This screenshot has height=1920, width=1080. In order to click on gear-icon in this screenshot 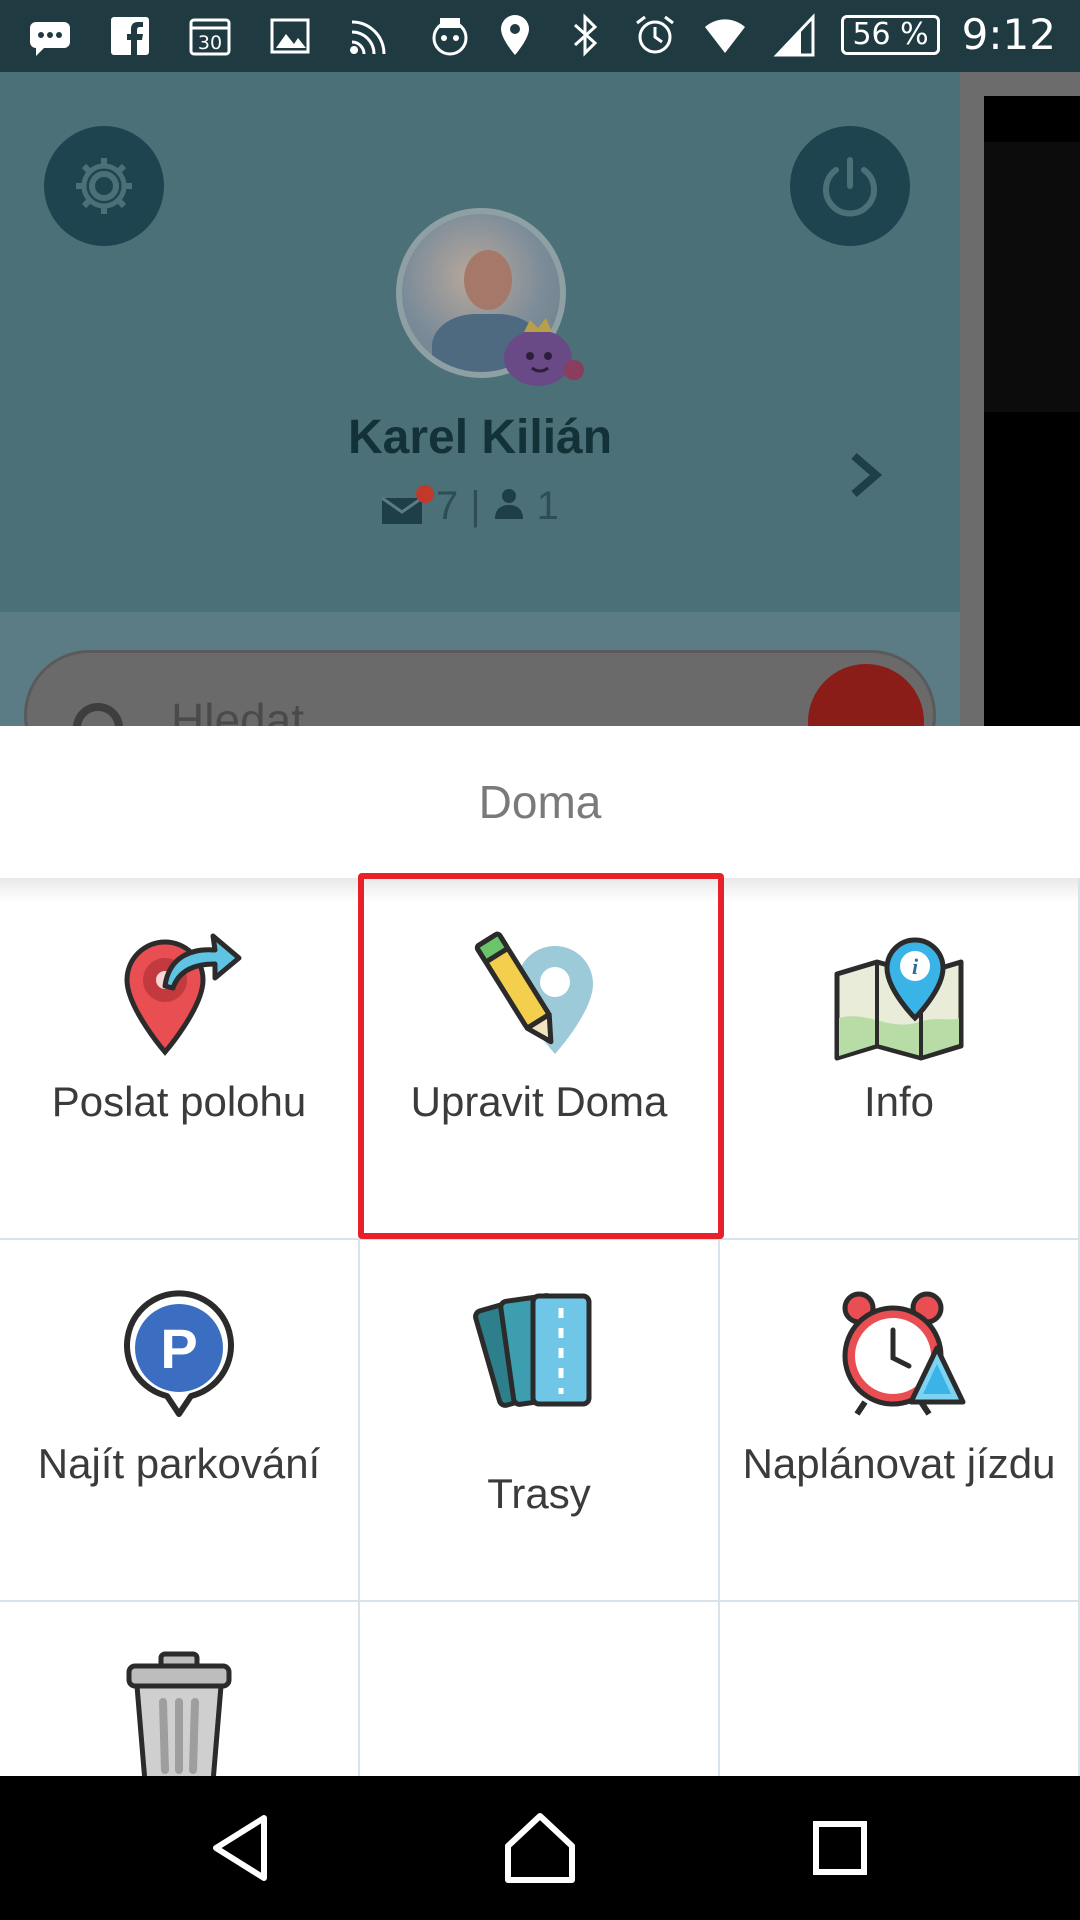, I will do `click(104, 186)`.